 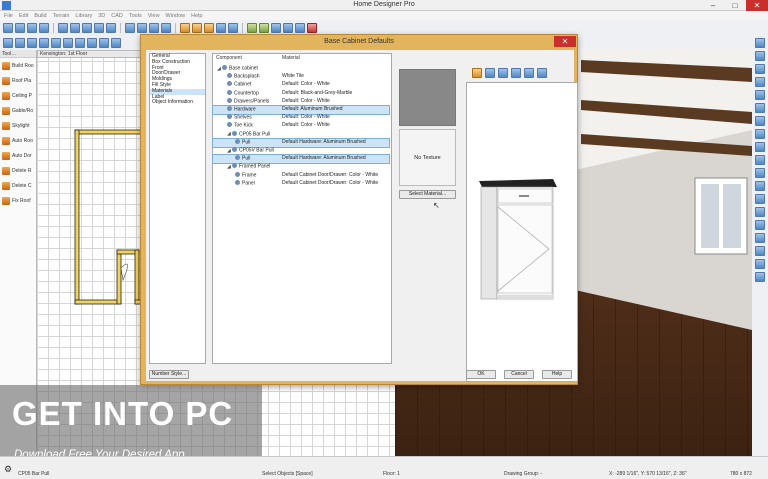 What do you see at coordinates (760, 43) in the screenshot?
I see `close-view-icon` at bounding box center [760, 43].